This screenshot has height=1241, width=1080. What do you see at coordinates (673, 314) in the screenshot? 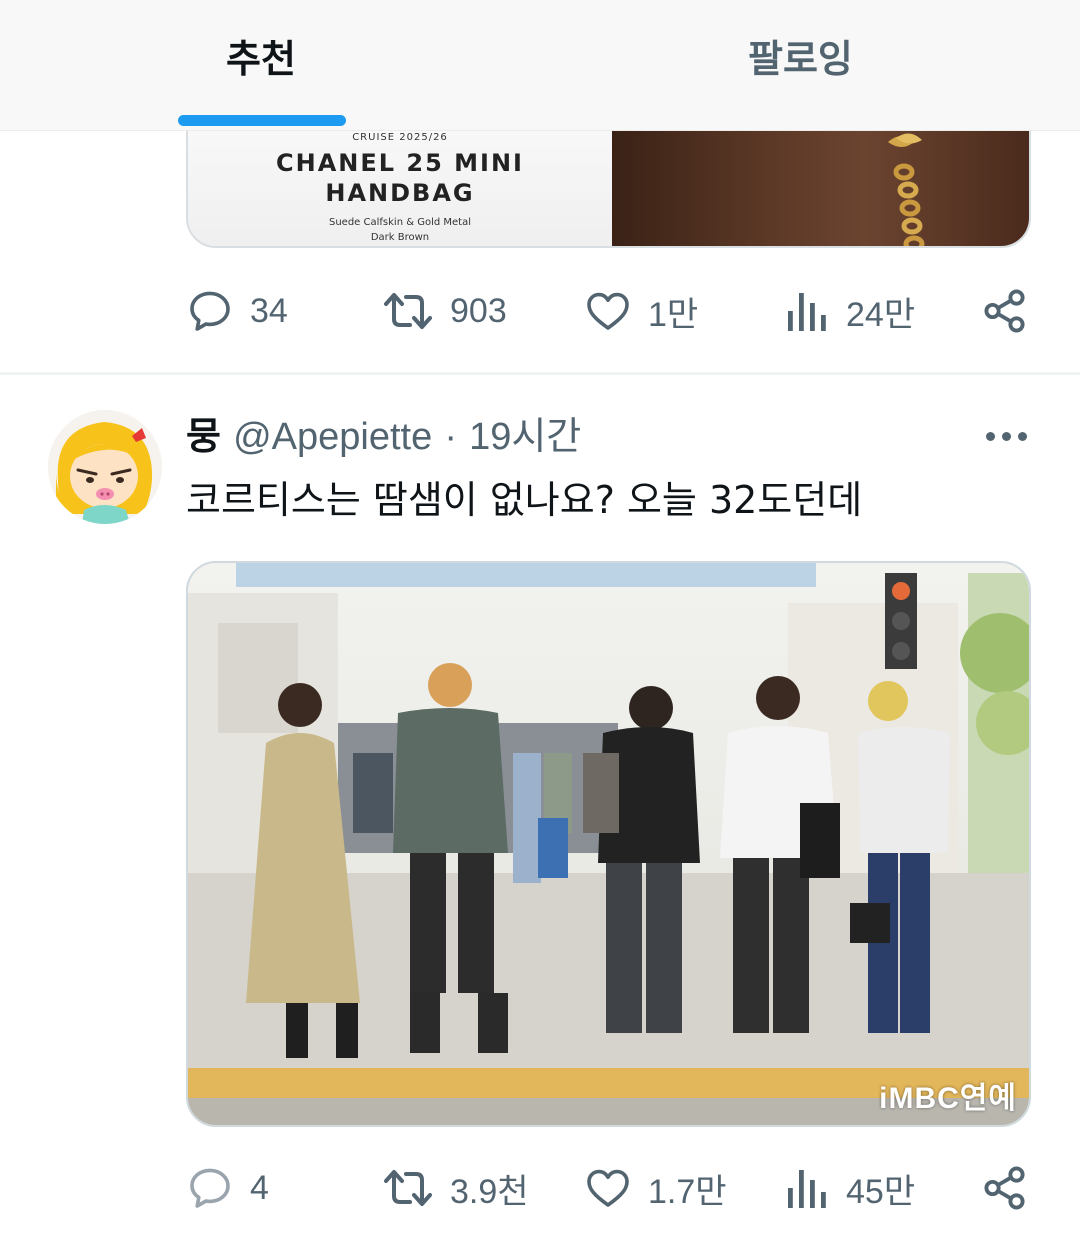
I see `like-count: 1만` at bounding box center [673, 314].